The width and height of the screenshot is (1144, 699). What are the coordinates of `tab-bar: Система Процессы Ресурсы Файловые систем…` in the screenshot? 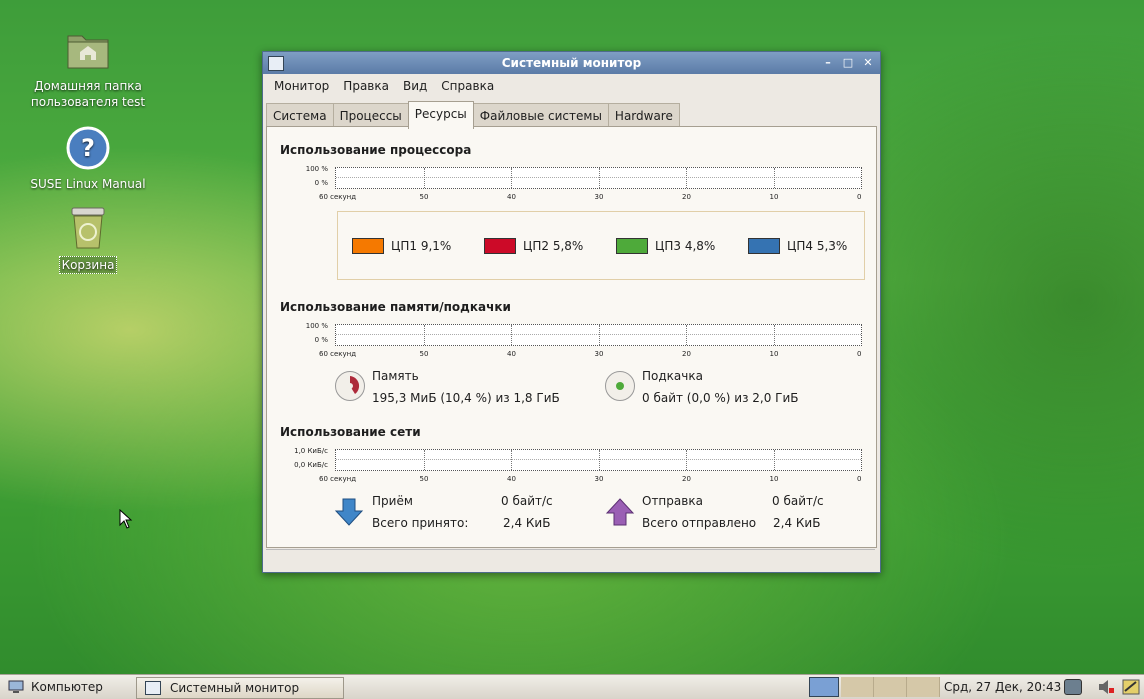 It's located at (473, 115).